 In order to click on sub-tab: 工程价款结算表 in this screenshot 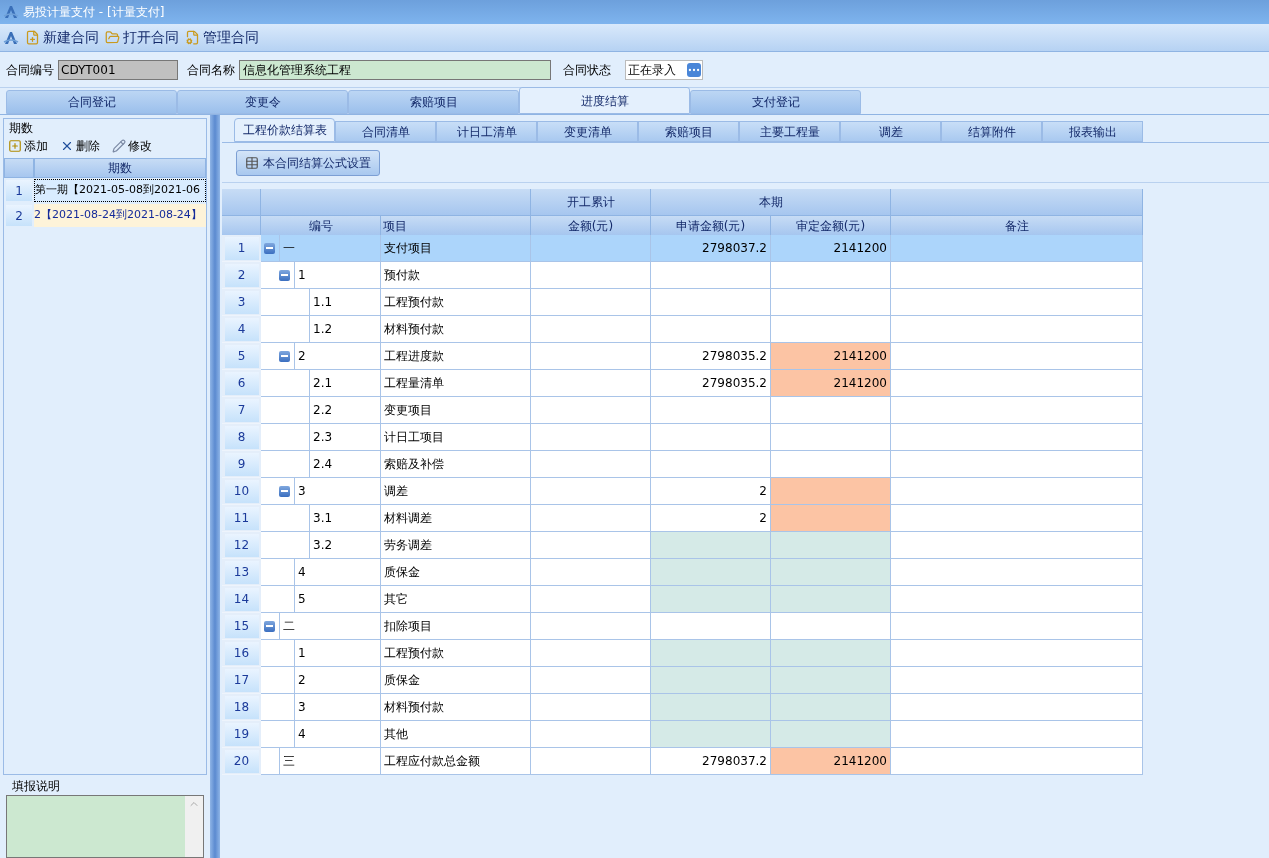, I will do `click(284, 130)`.